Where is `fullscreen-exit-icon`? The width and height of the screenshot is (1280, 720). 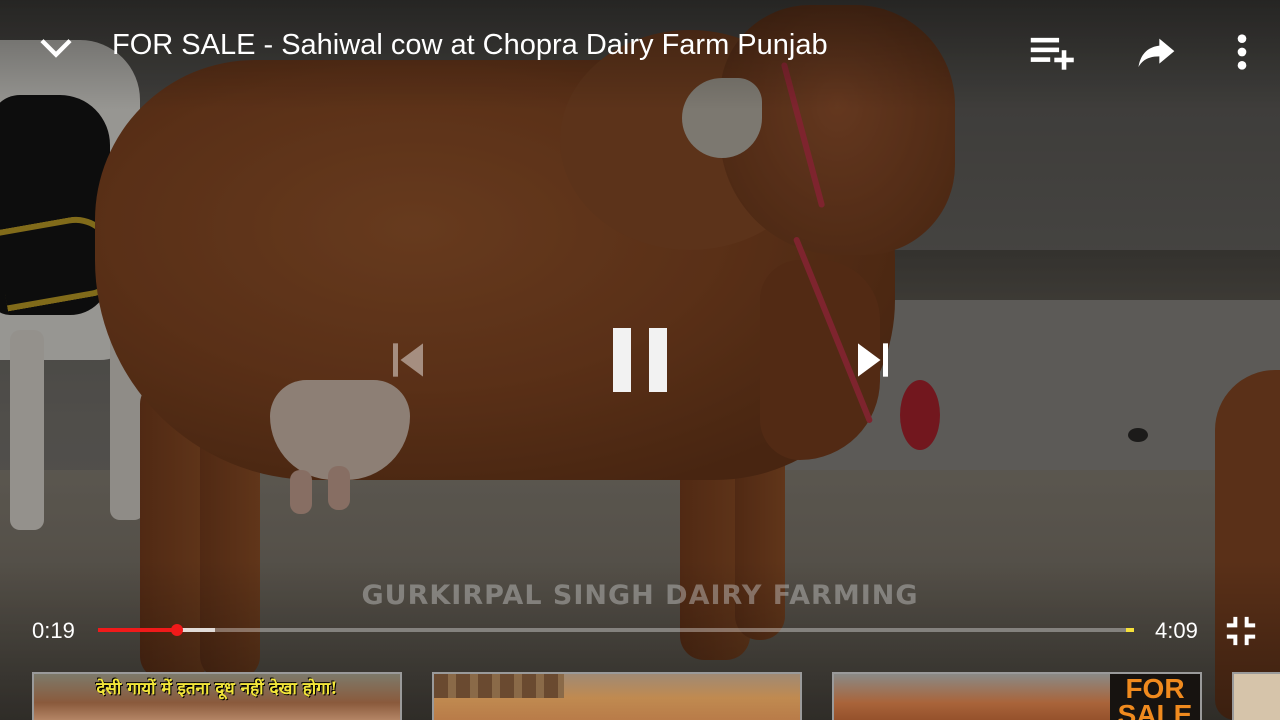 fullscreen-exit-icon is located at coordinates (1241, 631).